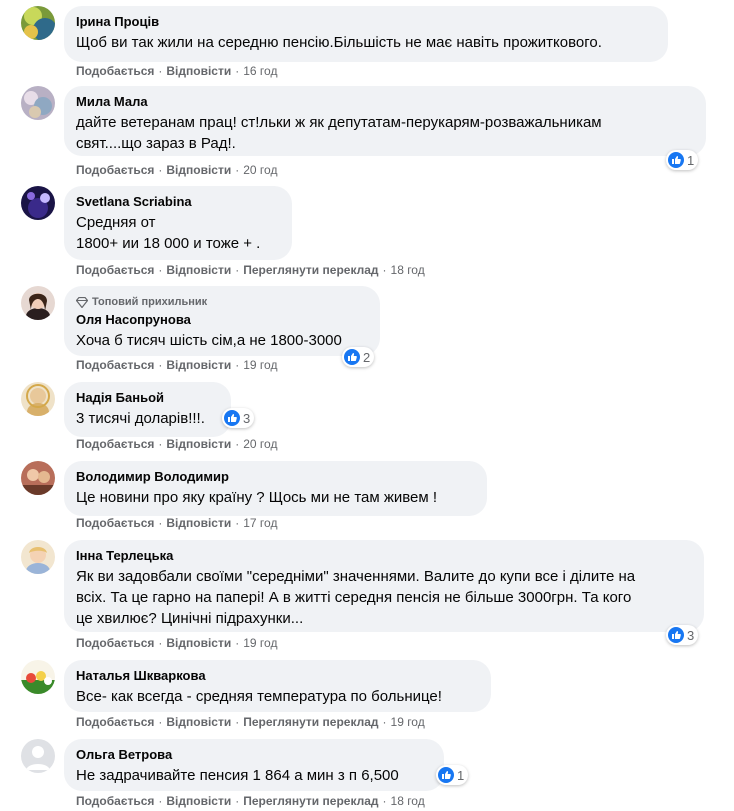 The image size is (734, 811). What do you see at coordinates (275, 477) in the screenshot?
I see `author-name: Володимир Володимир` at bounding box center [275, 477].